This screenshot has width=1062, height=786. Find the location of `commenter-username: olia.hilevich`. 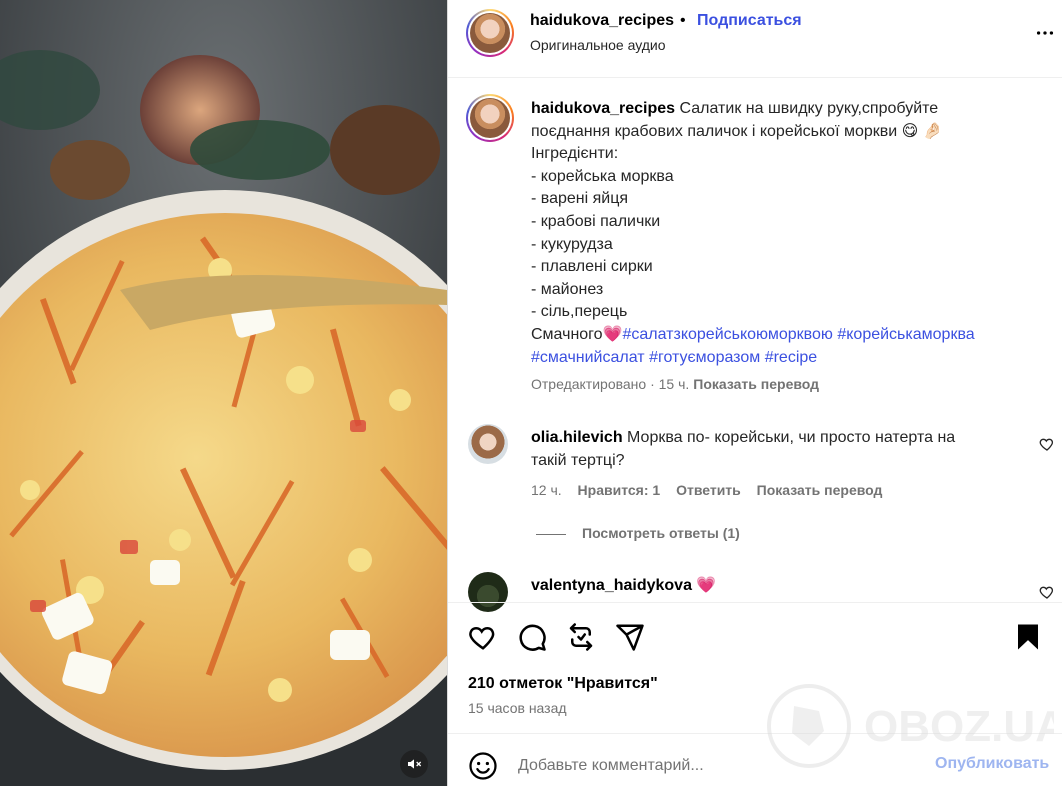

commenter-username: olia.hilevich is located at coordinates (577, 437).